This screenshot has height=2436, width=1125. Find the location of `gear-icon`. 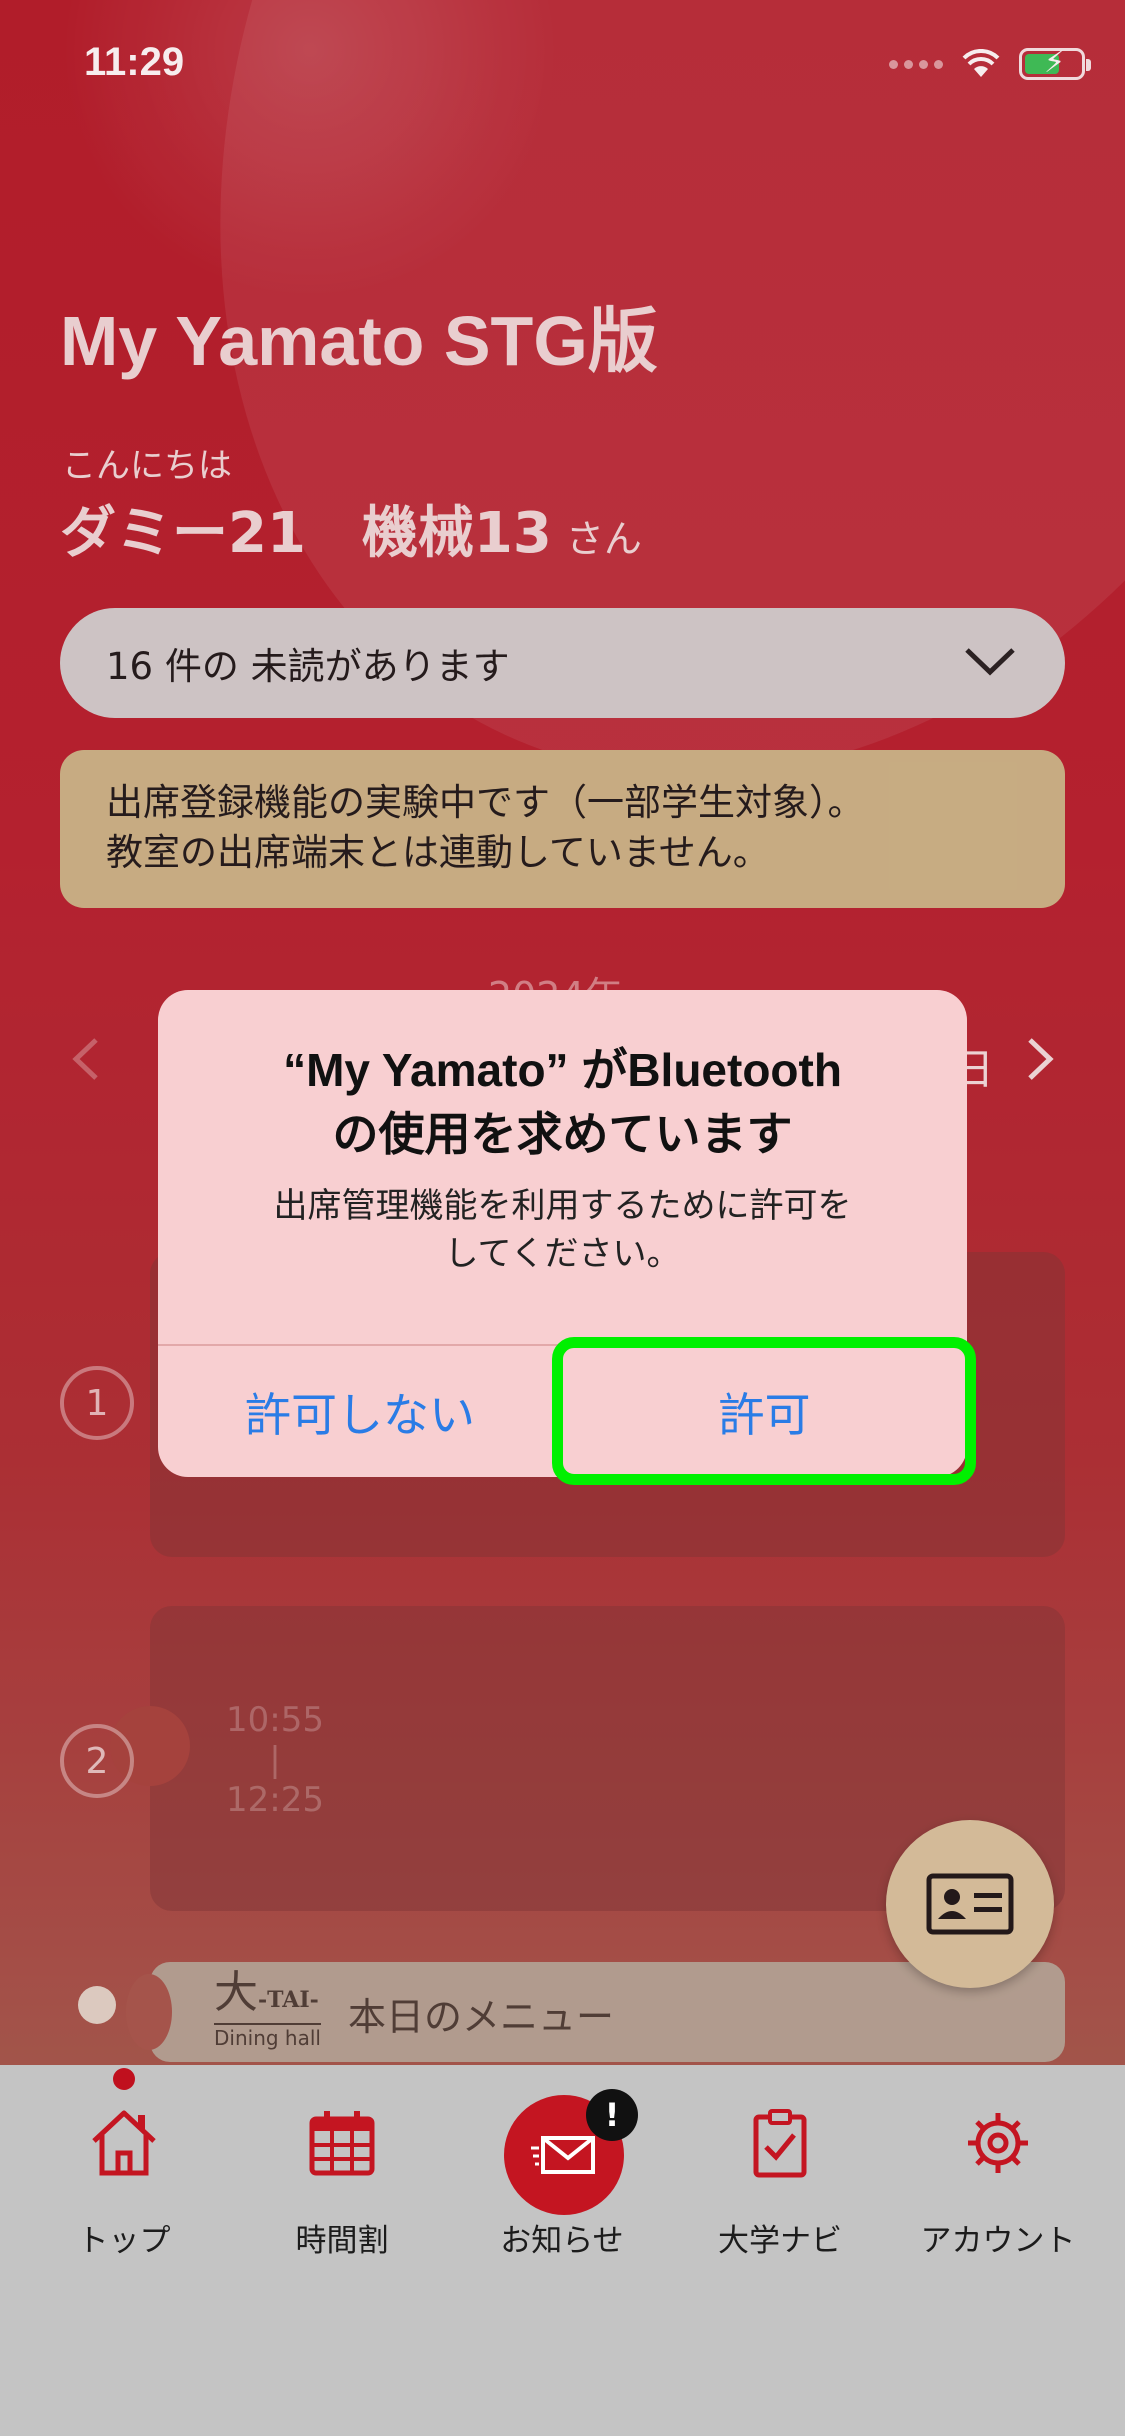

gear-icon is located at coordinates (998, 2143).